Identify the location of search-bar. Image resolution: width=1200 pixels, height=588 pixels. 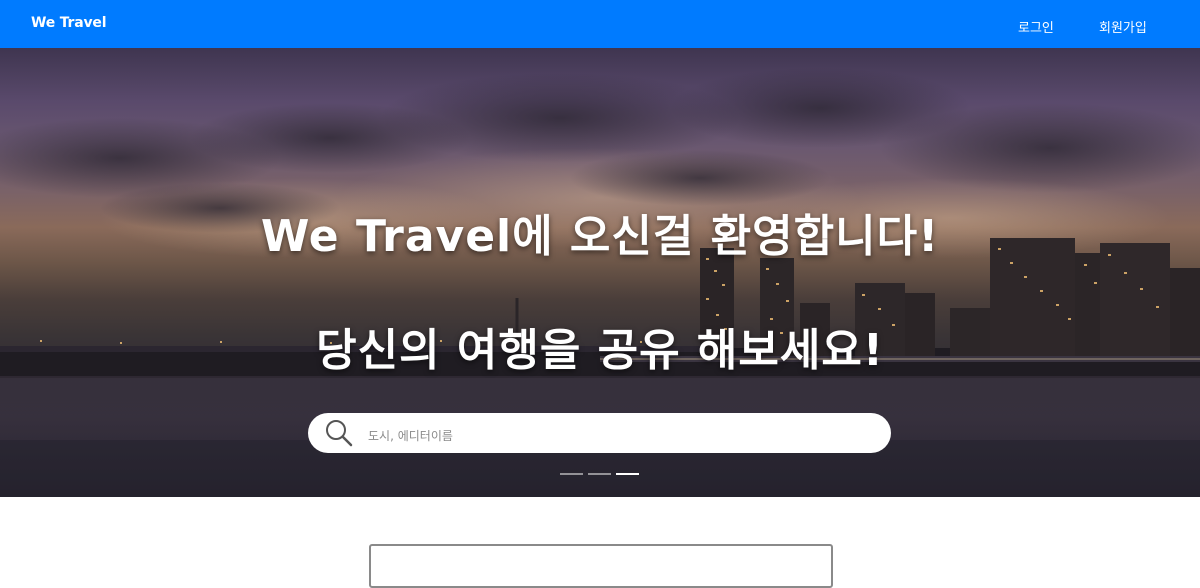
(599, 433).